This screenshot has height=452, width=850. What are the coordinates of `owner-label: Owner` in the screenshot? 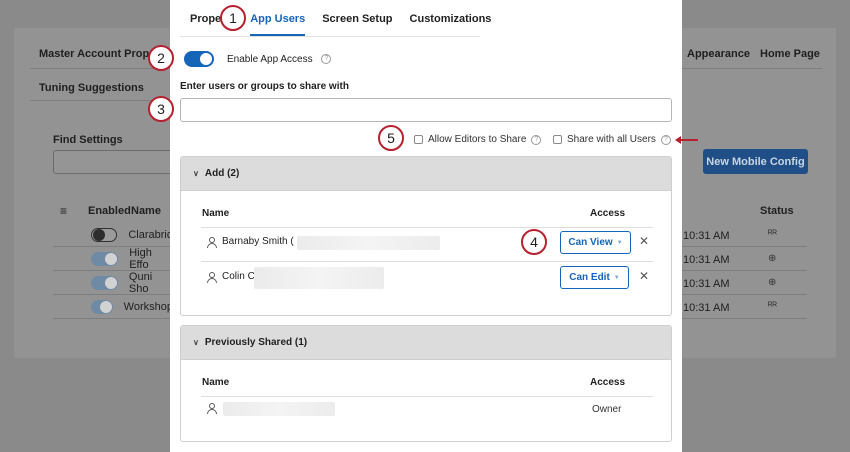 It's located at (607, 409).